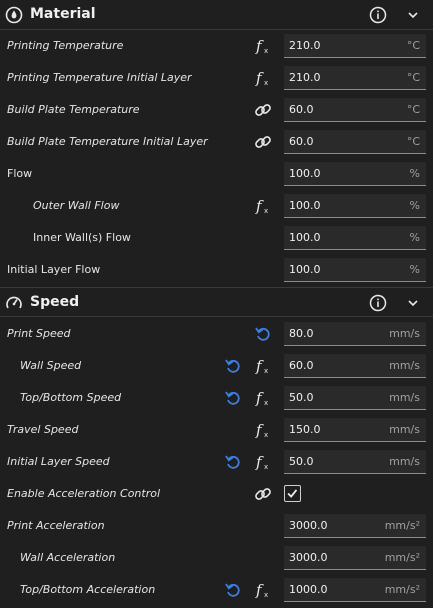 The height and width of the screenshot is (608, 433). Describe the element at coordinates (216, 558) in the screenshot. I see `setting-row-wall-acceleration: Wall Acceleration 3000.0 mm/s²` at that location.